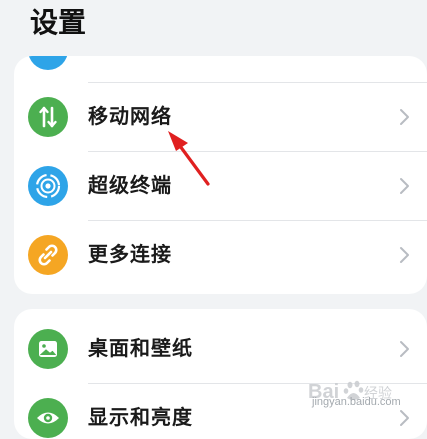  What do you see at coordinates (130, 185) in the screenshot?
I see `settings-item-label: 超级终端` at bounding box center [130, 185].